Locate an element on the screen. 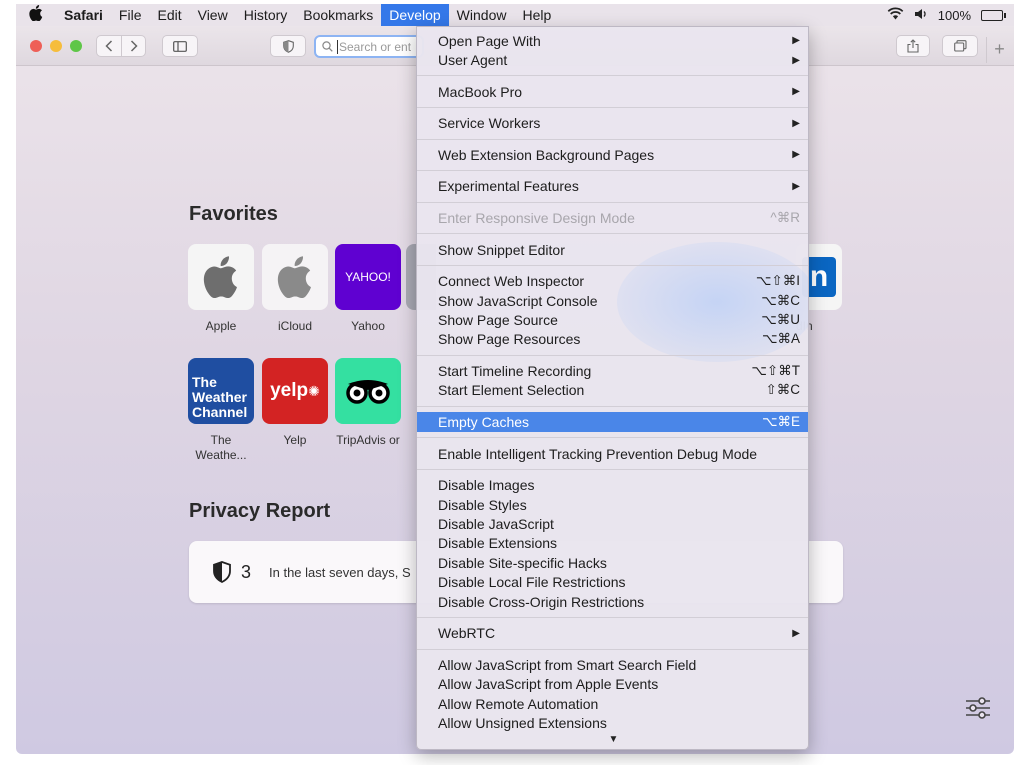 This screenshot has height=765, width=1024. yelp-logo: yelp ✺ is located at coordinates (295, 391).